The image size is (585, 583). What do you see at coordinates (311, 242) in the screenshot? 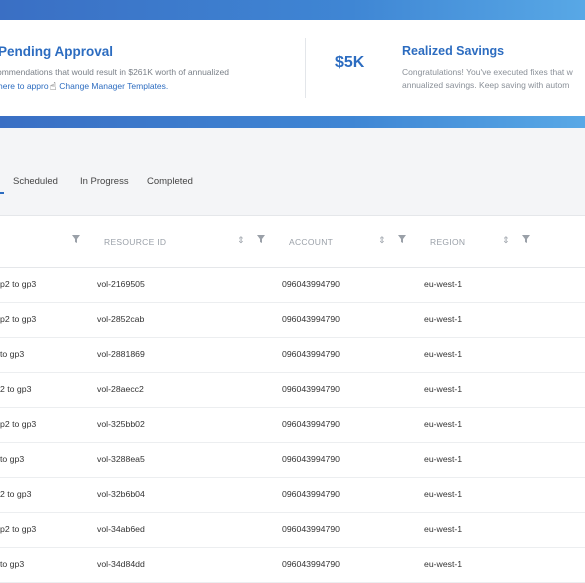
I see `account-header: ACCOUNT` at bounding box center [311, 242].